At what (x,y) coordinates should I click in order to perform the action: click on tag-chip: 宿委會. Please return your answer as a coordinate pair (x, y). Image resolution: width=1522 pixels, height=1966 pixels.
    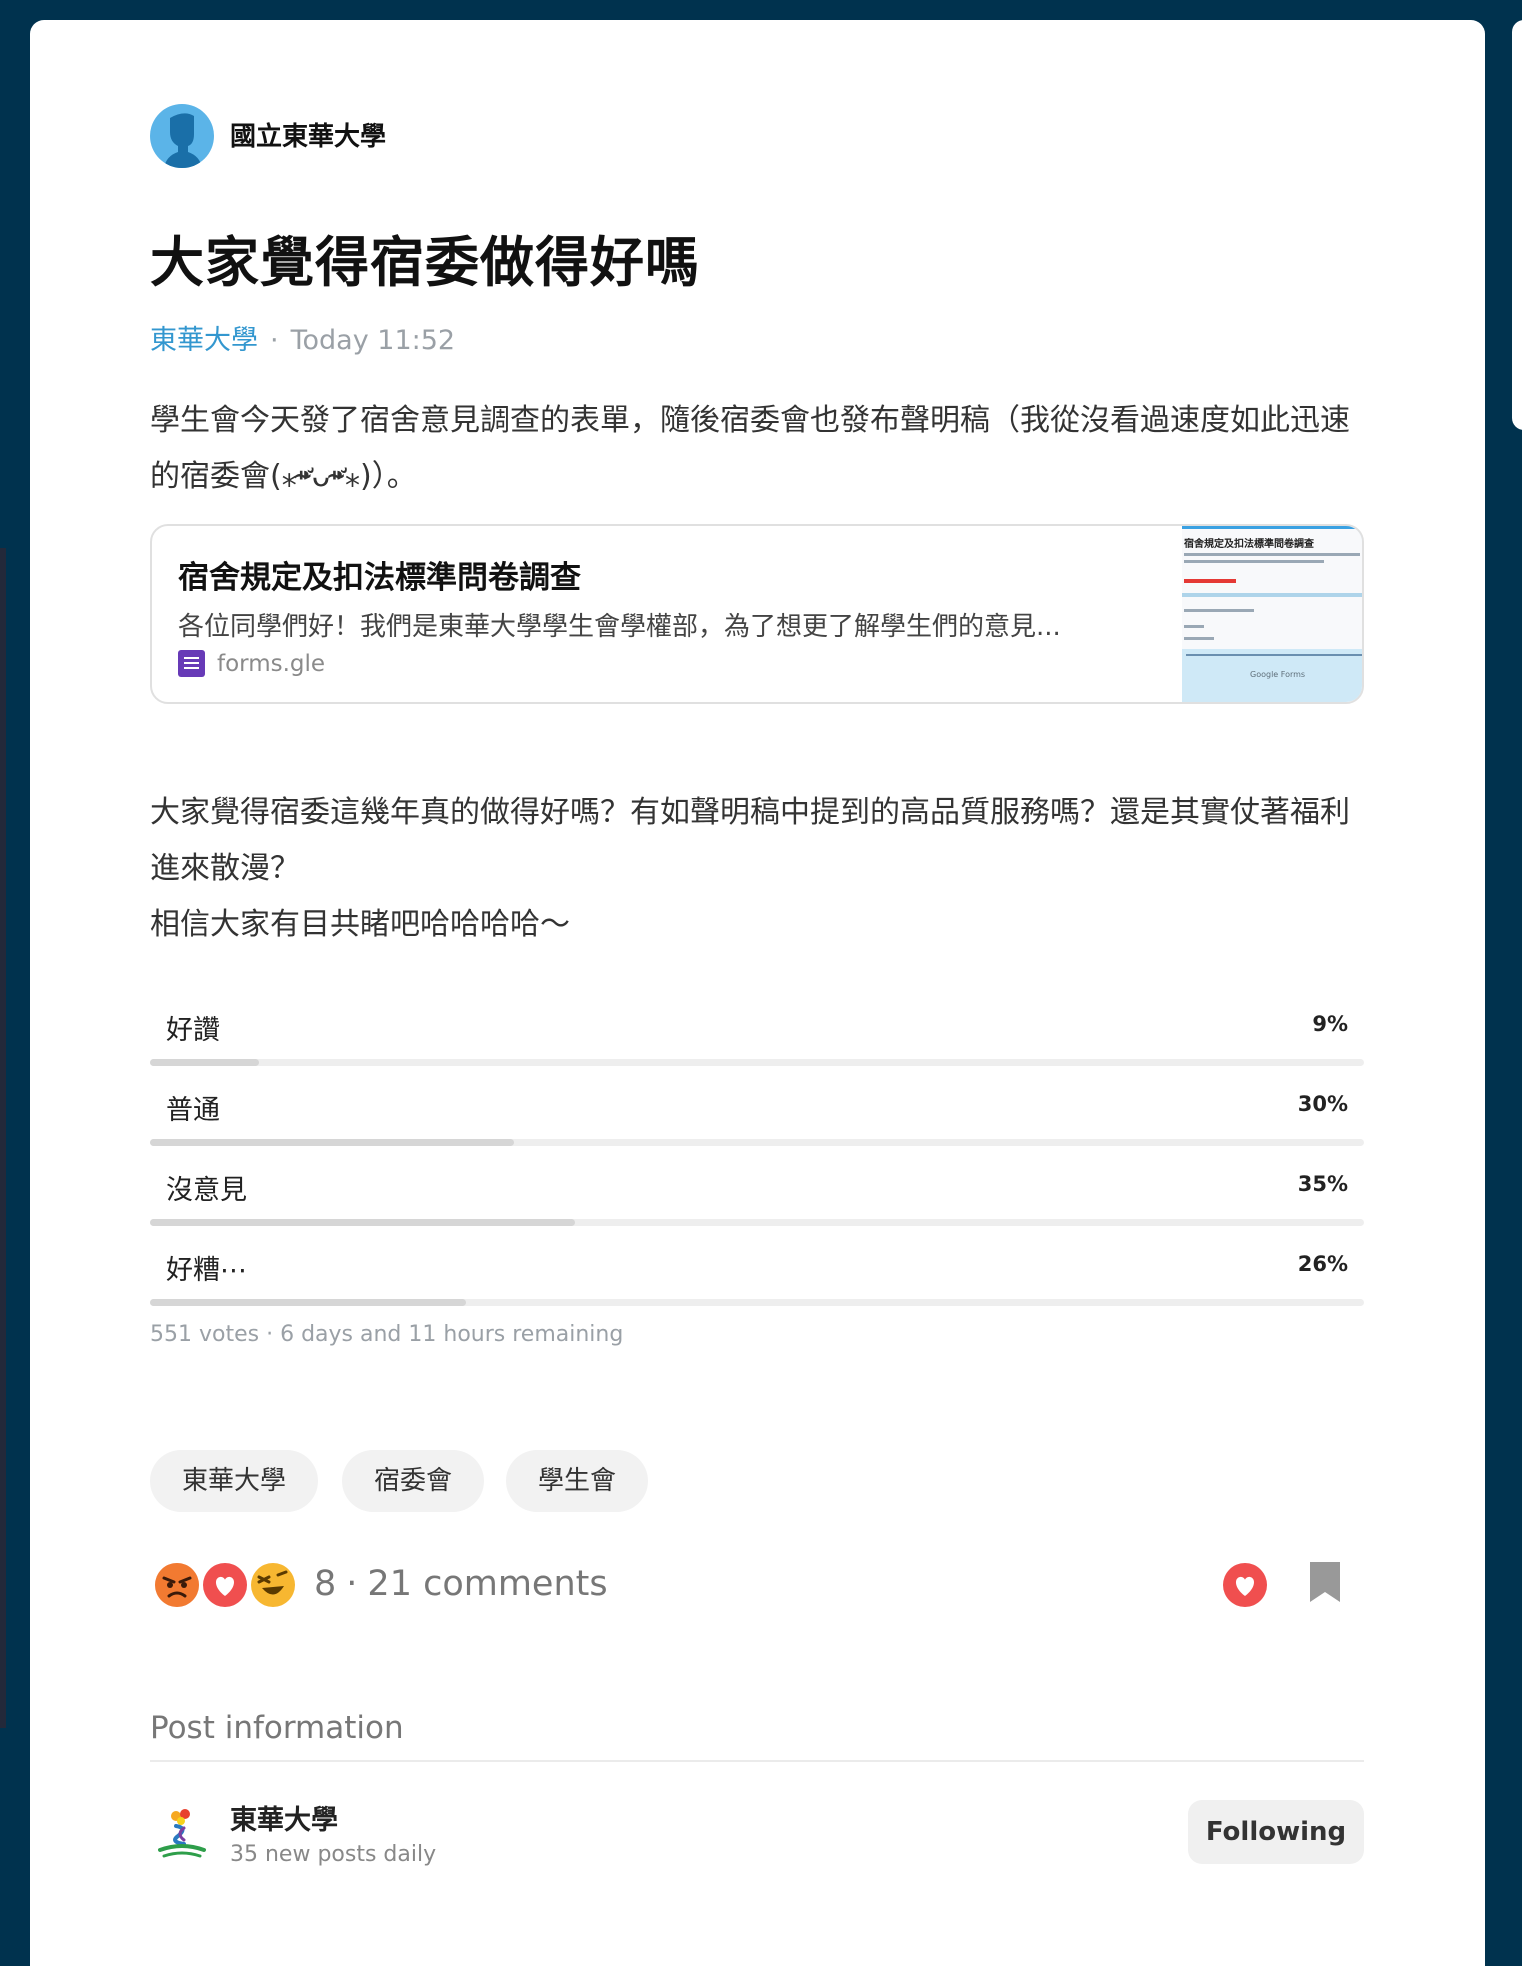
    Looking at the image, I should click on (413, 1481).